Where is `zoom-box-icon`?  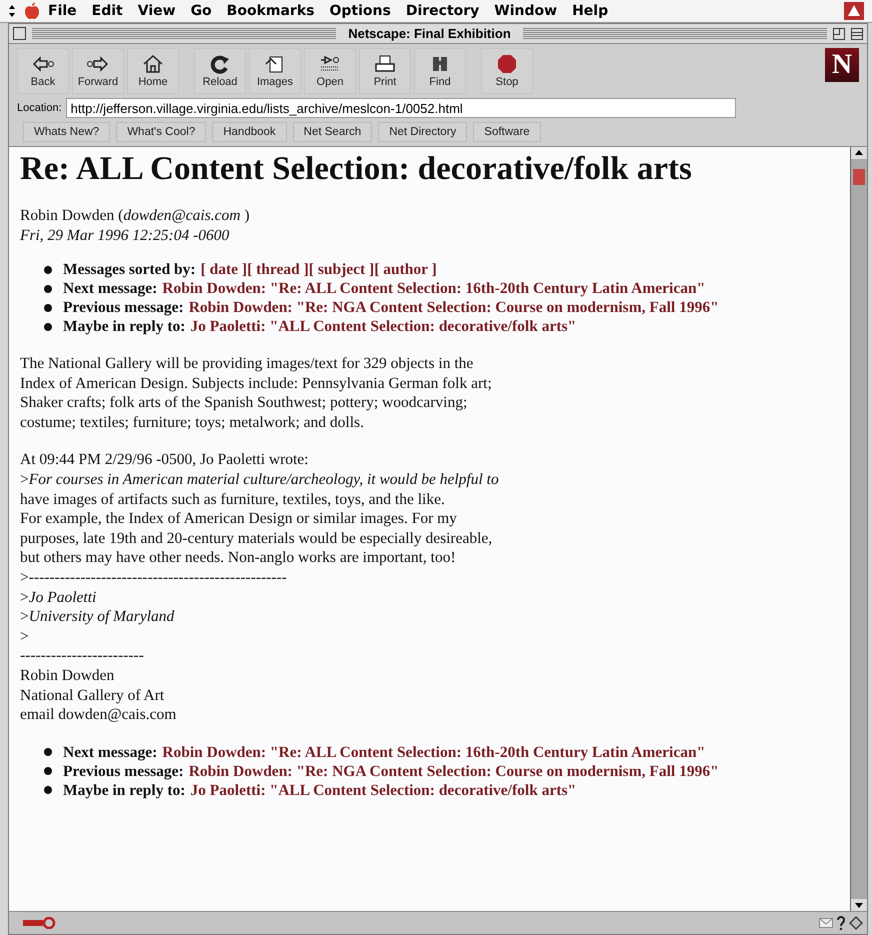
zoom-box-icon is located at coordinates (839, 34).